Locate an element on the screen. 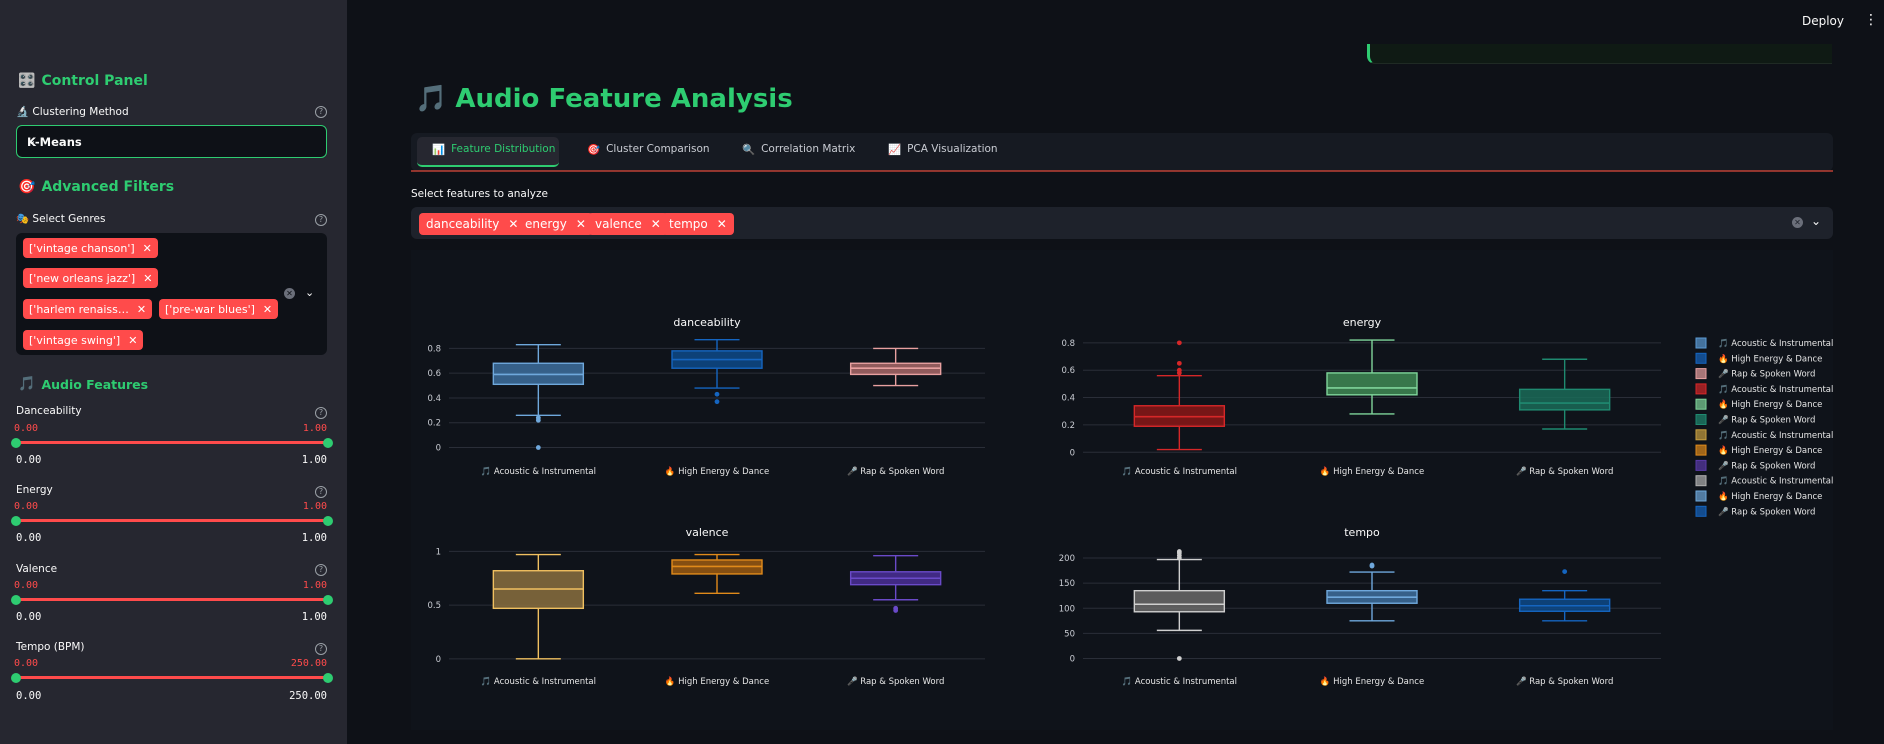 The width and height of the screenshot is (1884, 744). genre-tag: ['vintage chanson'] ✕ is located at coordinates (90, 248).